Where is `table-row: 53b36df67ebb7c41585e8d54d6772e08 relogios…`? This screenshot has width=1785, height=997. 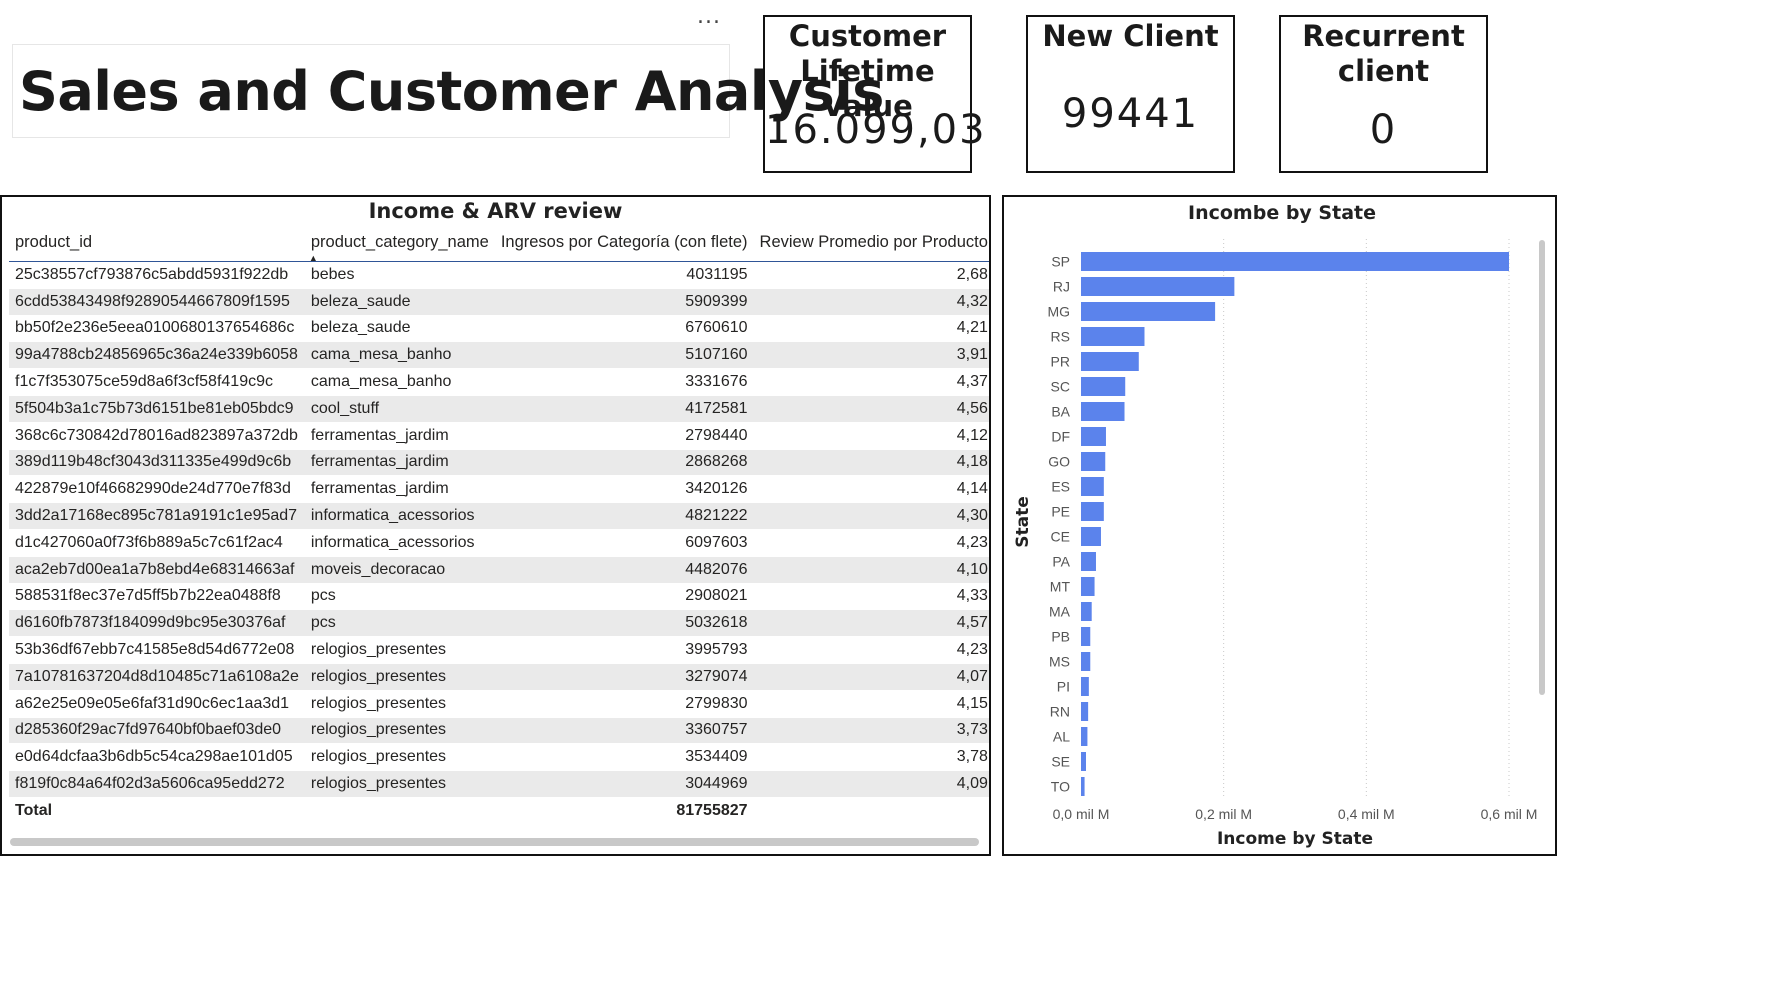
table-row: 53b36df67ebb7c41585e8d54d6772e08 relogios… is located at coordinates (499, 650).